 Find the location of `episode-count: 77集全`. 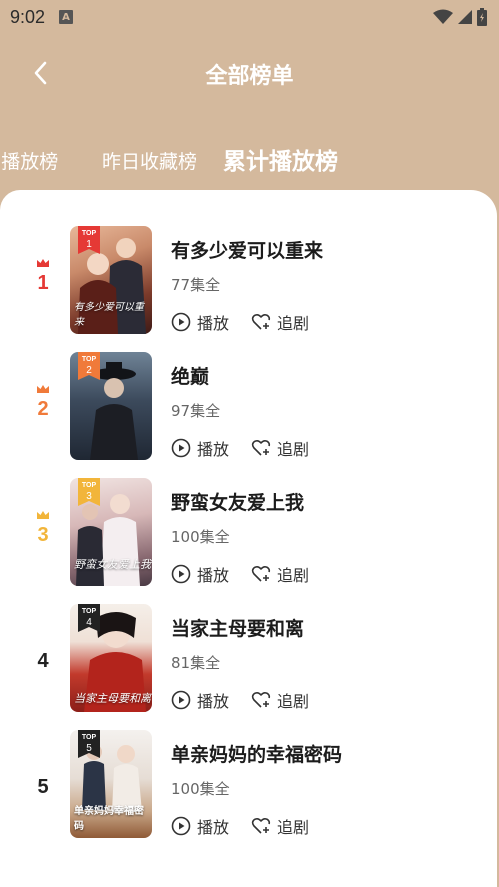

episode-count: 77集全 is located at coordinates (196, 285).